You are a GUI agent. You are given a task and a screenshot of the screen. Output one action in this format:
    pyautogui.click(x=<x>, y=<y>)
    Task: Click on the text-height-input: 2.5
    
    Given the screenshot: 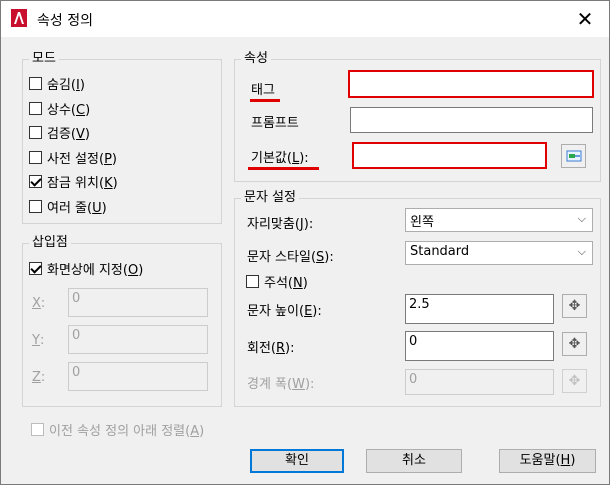 What is the action you would take?
    pyautogui.click(x=479, y=309)
    